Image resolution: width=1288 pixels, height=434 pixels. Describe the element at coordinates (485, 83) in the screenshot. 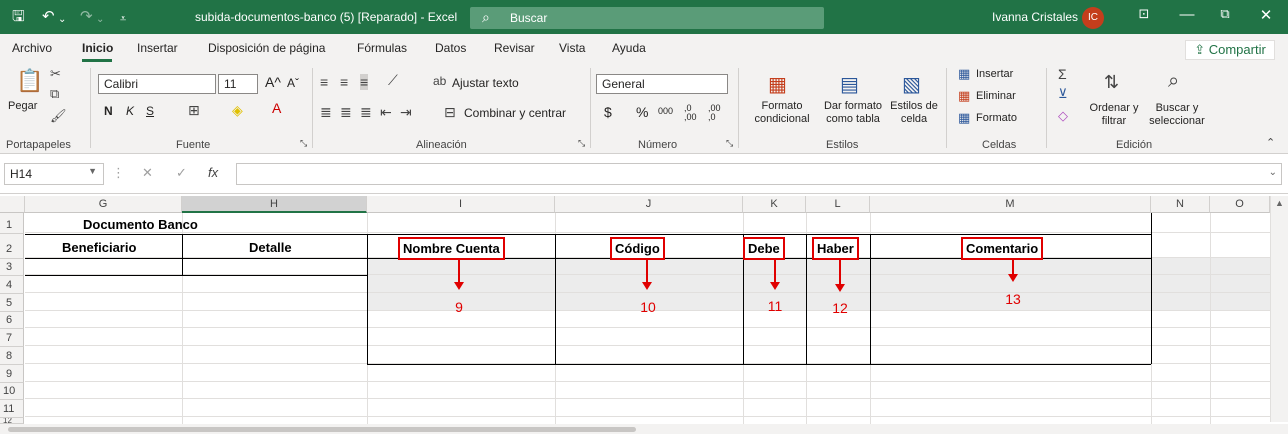

I see `wrap-text-button: Ajustar texto` at that location.